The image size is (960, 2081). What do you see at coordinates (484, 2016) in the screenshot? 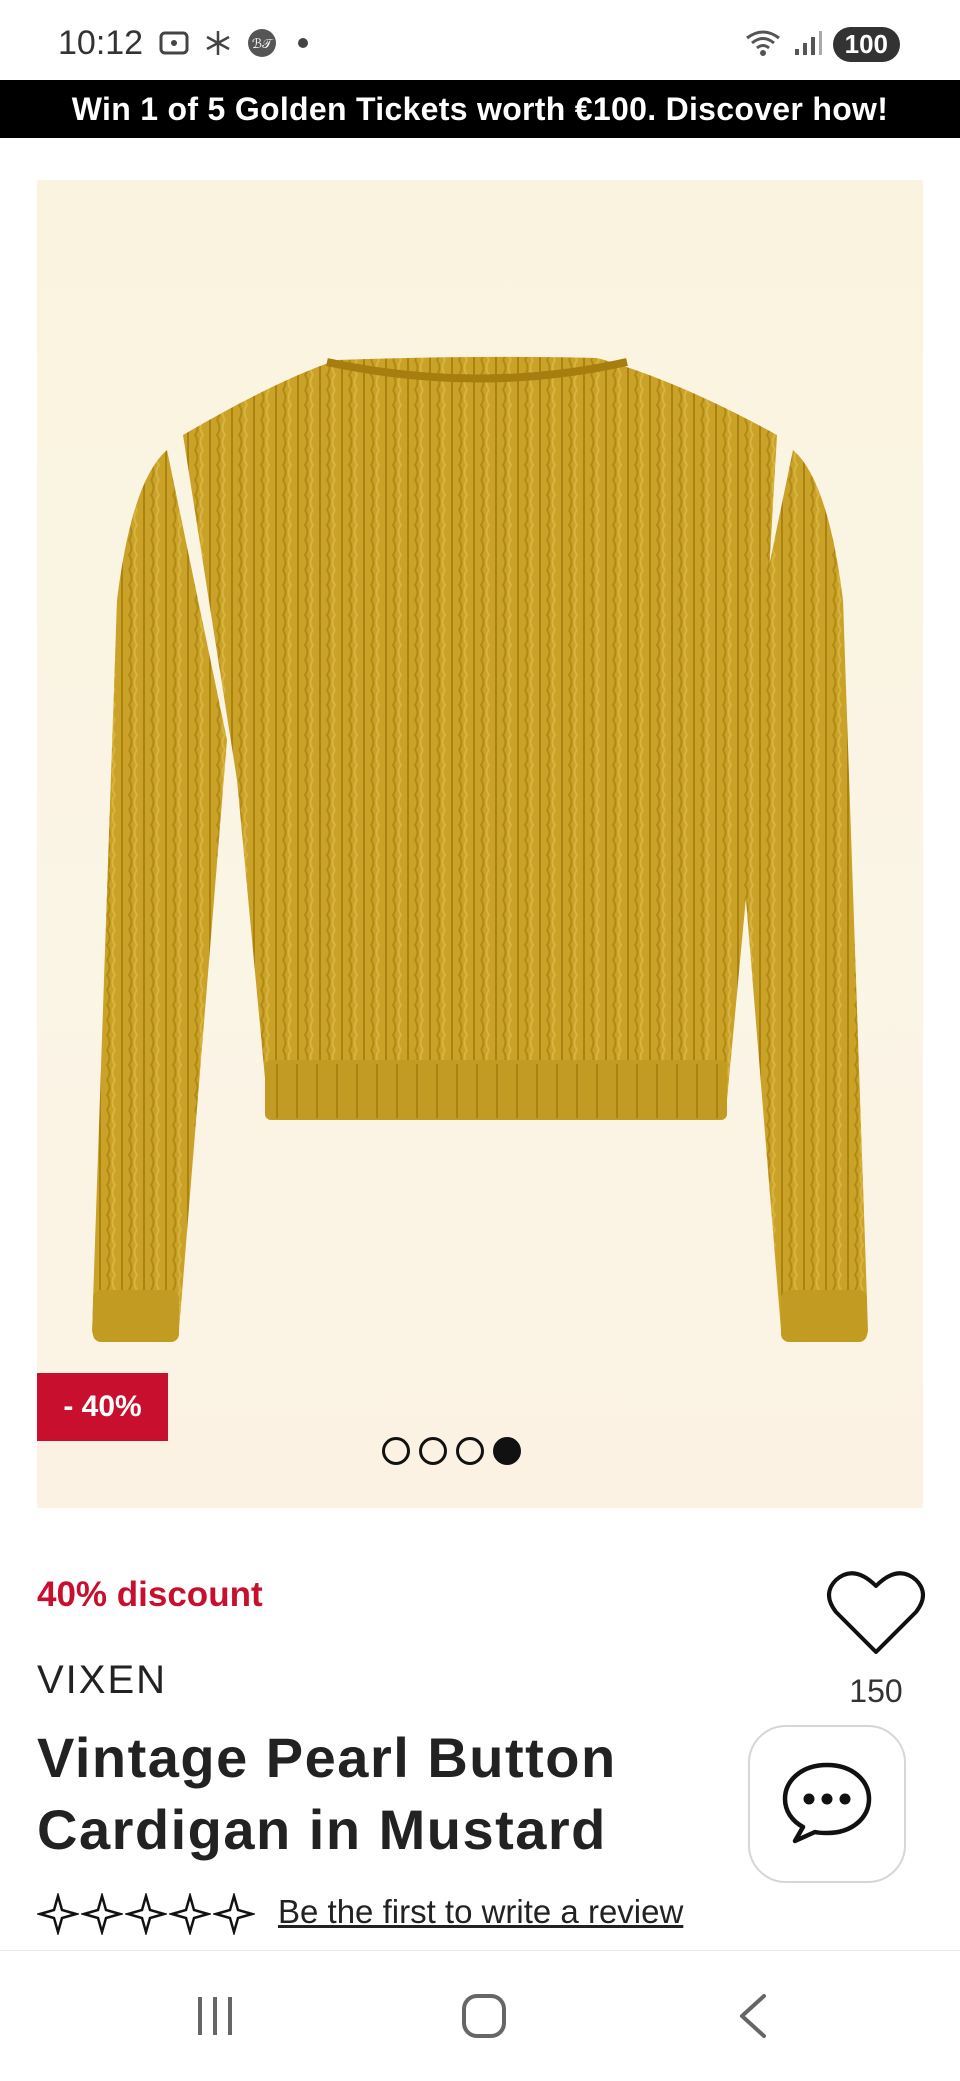
I see `home-icon` at bounding box center [484, 2016].